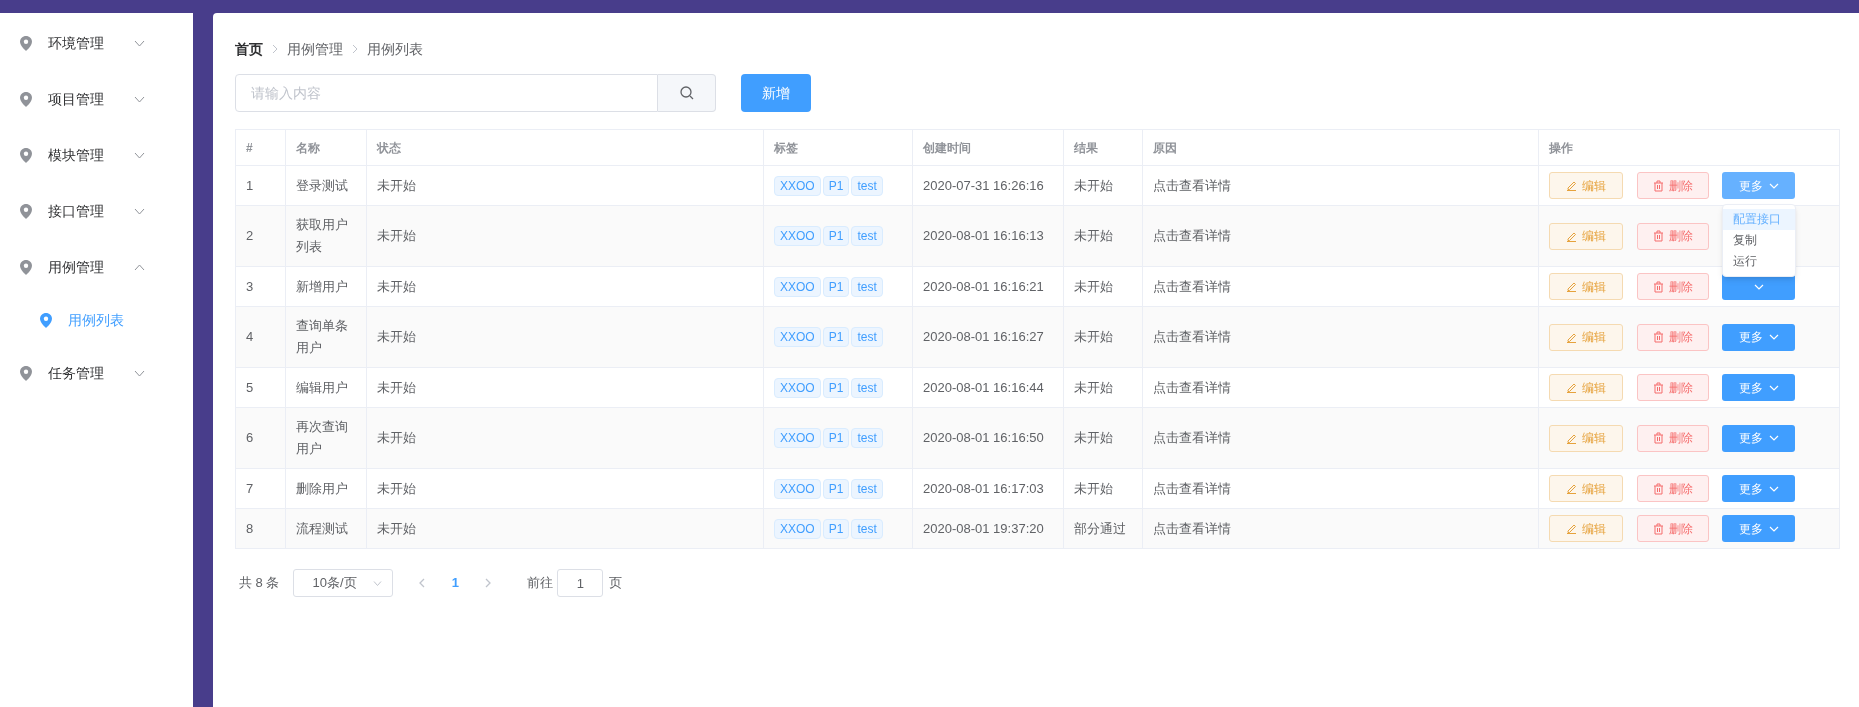 The image size is (1859, 707). What do you see at coordinates (776, 93) in the screenshot?
I see `add-button: 新增` at bounding box center [776, 93].